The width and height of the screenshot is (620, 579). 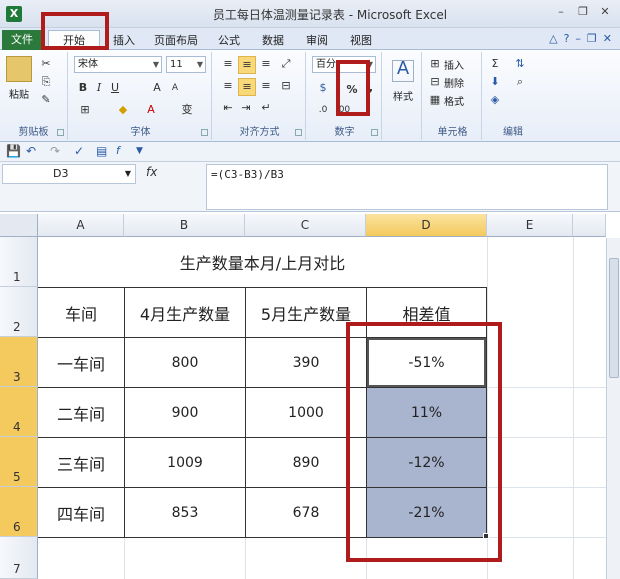 I want to click on excel-icon: X, so click(x=14, y=14).